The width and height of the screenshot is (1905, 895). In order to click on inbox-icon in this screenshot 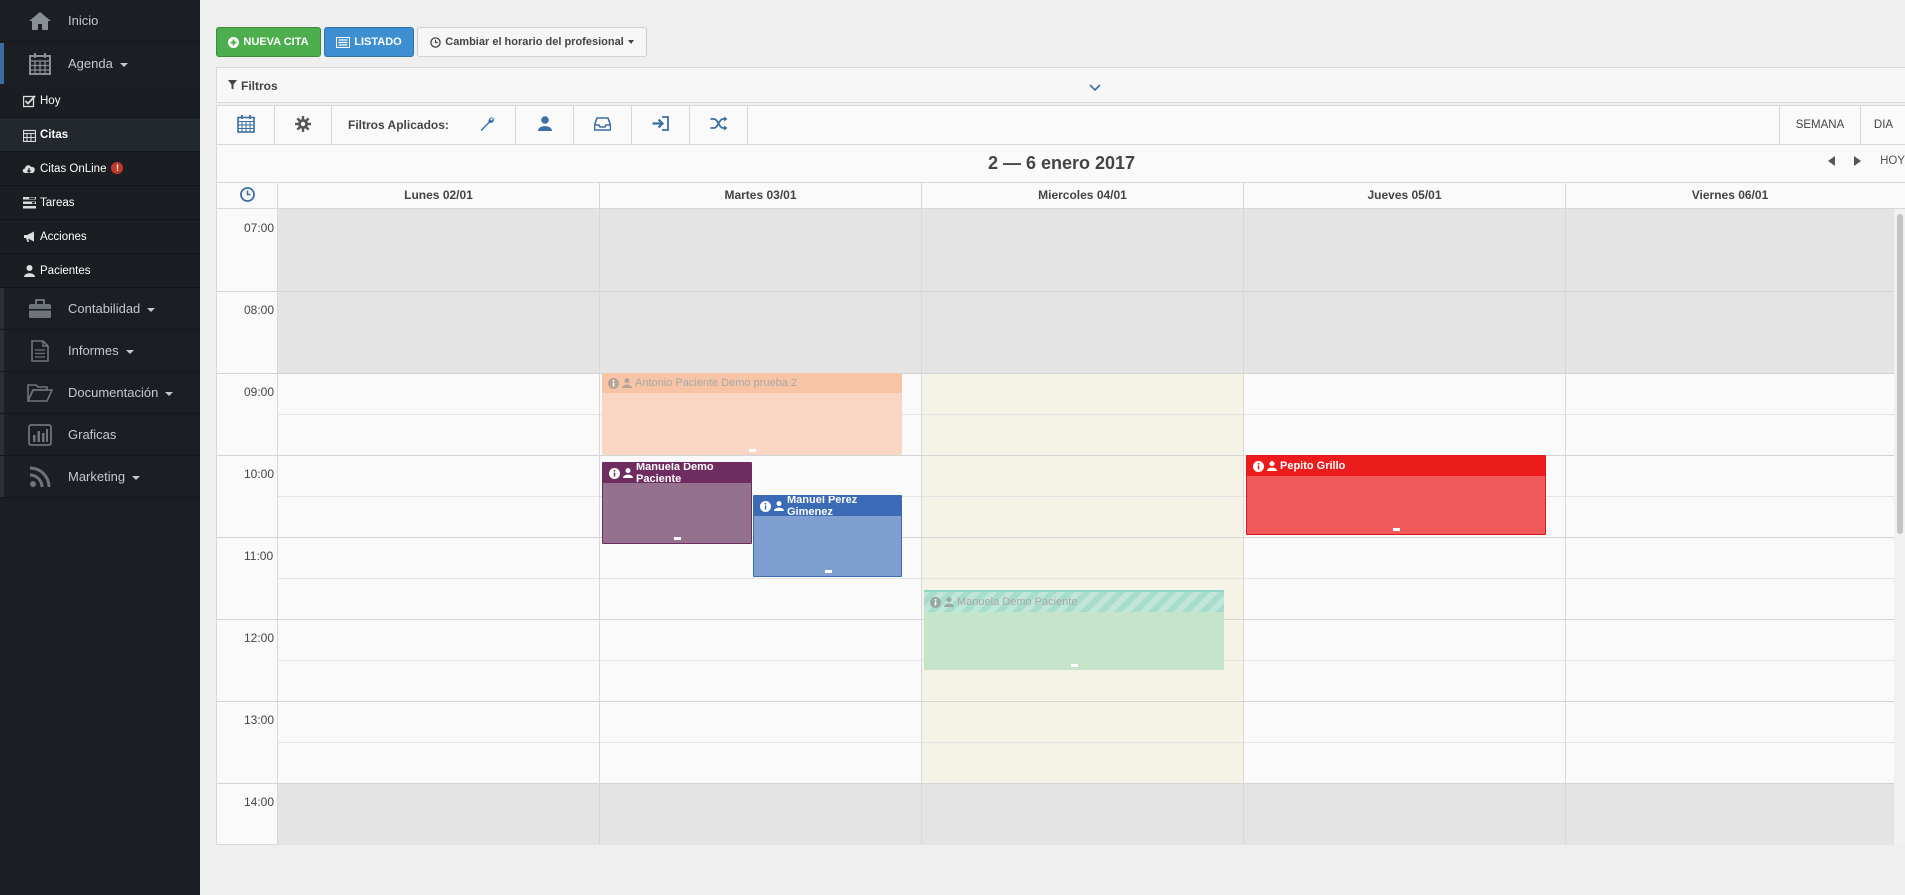, I will do `click(602, 125)`.